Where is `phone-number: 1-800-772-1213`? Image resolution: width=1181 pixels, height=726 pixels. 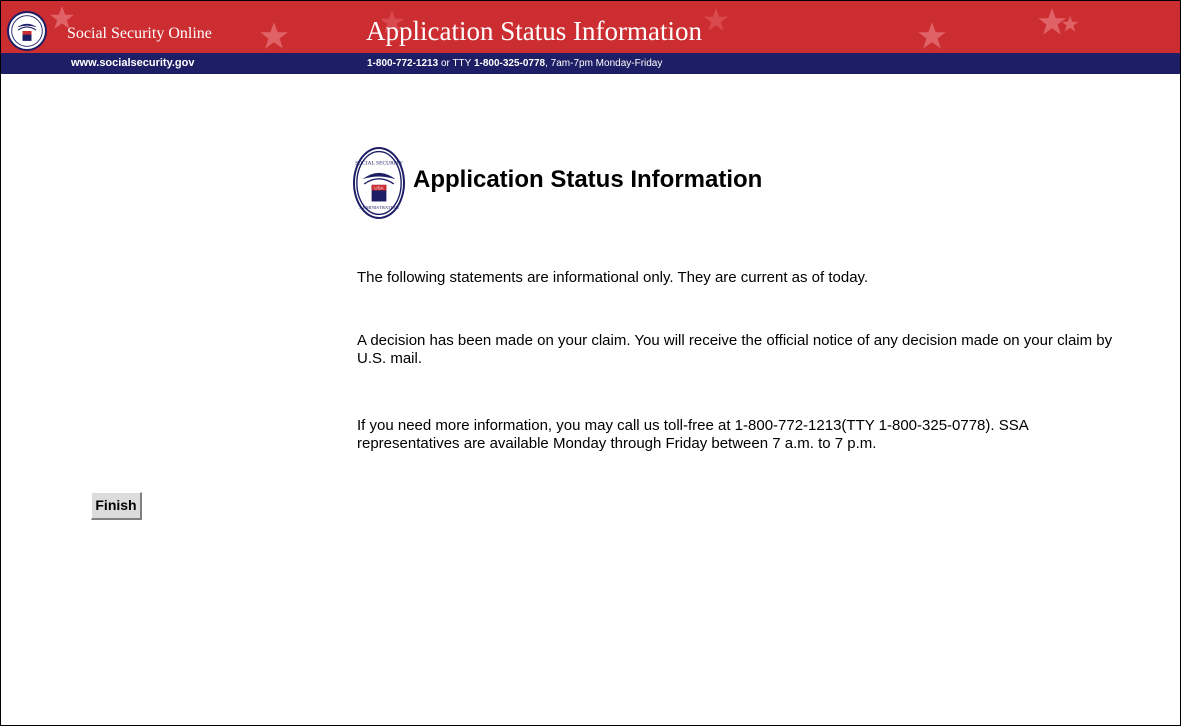
phone-number: 1-800-772-1213 is located at coordinates (403, 63).